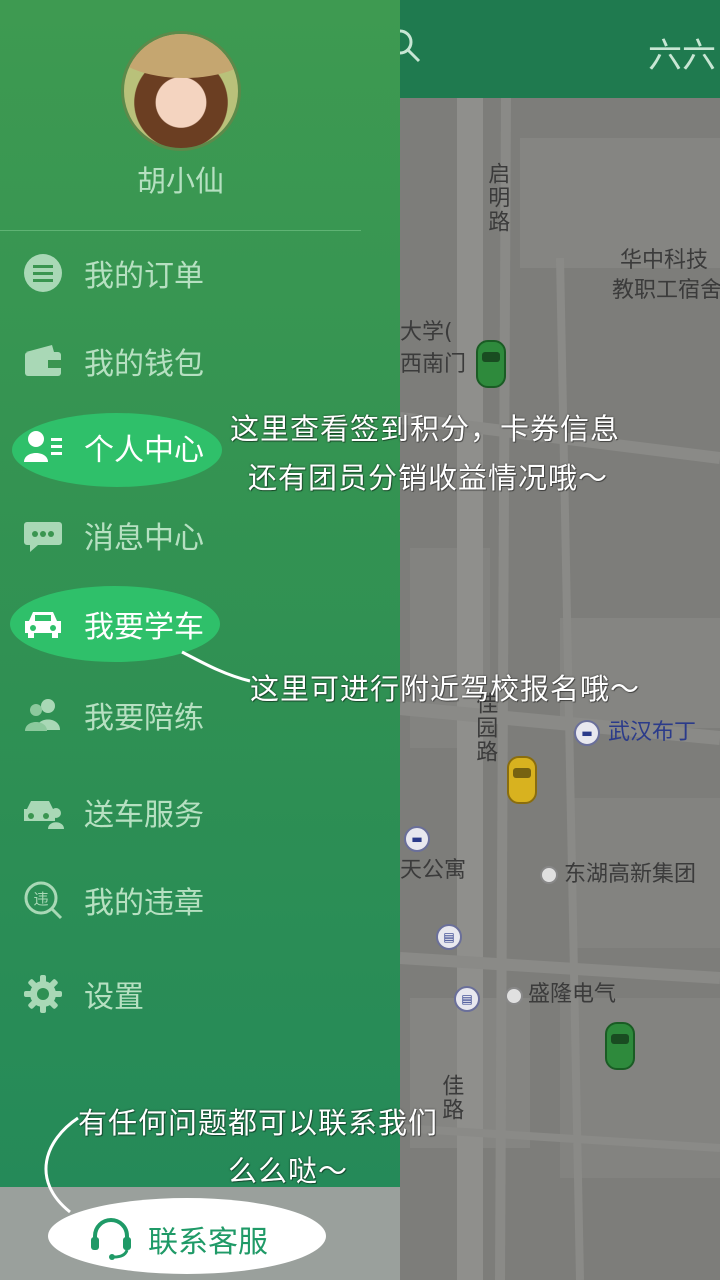 The height and width of the screenshot is (1280, 720). I want to click on annotation-contact-line1: 有任何问题都可以联系我们, so click(258, 1123).